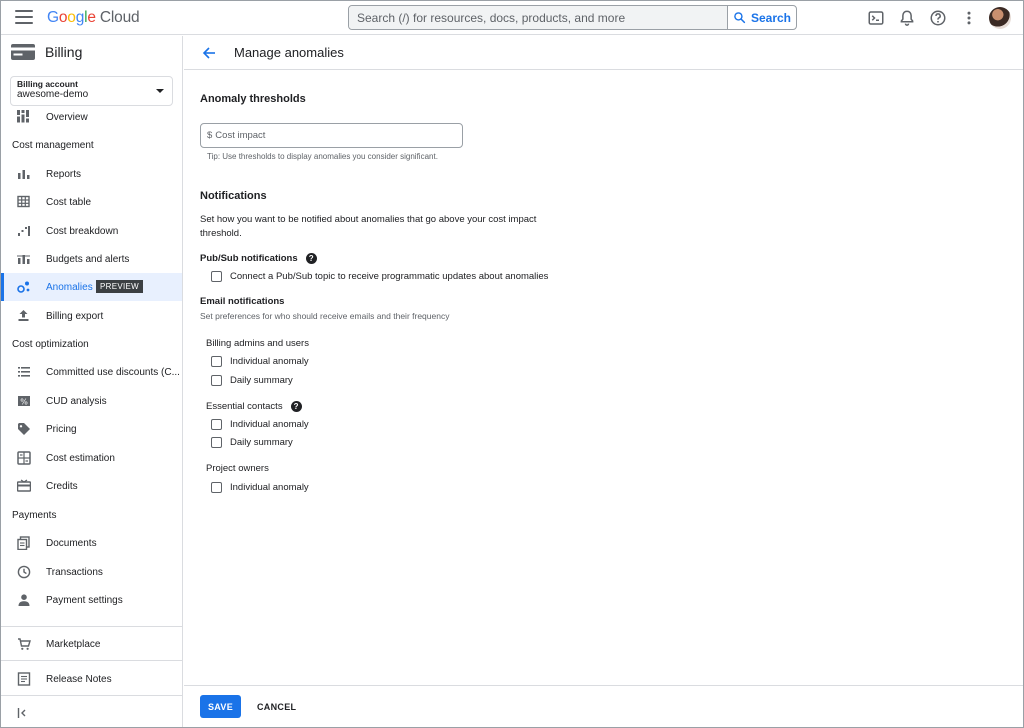  Describe the element at coordinates (210, 135) in the screenshot. I see `currency-prefix: $` at that location.